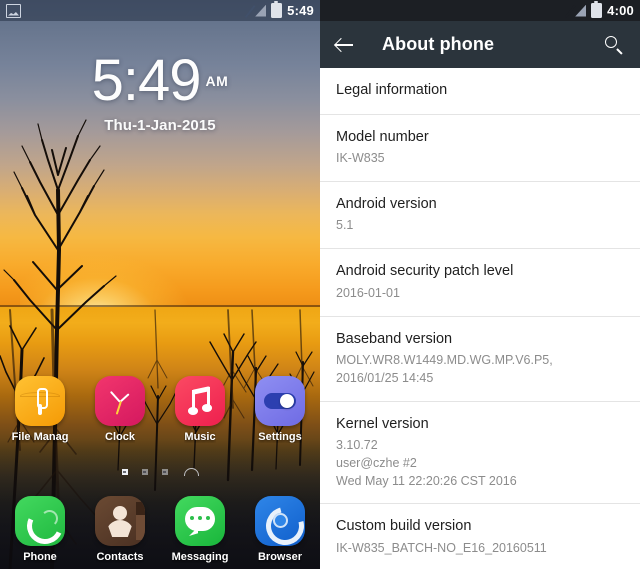 Image resolution: width=640 pixels, height=569 pixels. I want to click on screenshot-icon, so click(13, 10).